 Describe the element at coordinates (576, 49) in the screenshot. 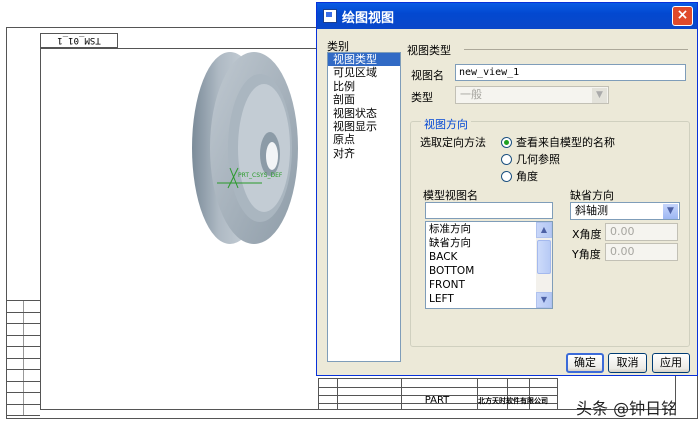

I see `section-divider` at that location.